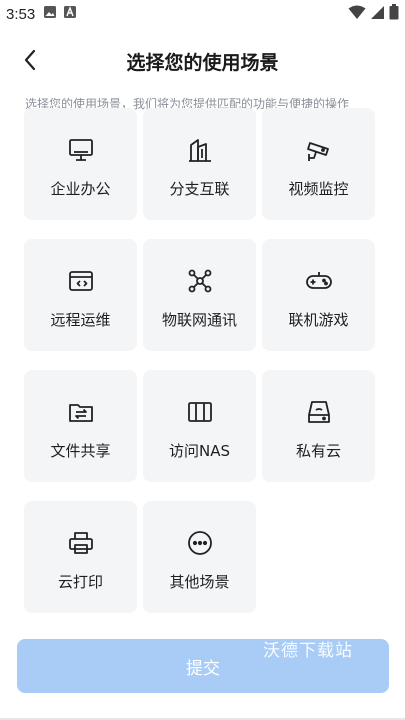  Describe the element at coordinates (80, 189) in the screenshot. I see `scene-label: 企业办公` at that location.